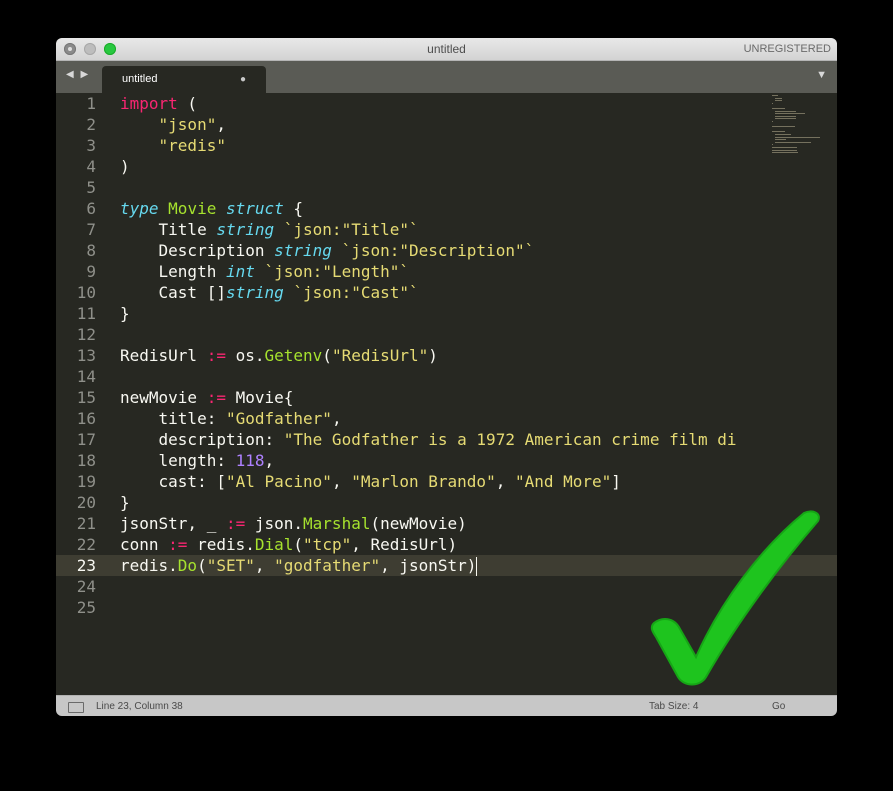 Image resolution: width=893 pixels, height=791 pixels. Describe the element at coordinates (86, 292) in the screenshot. I see `line-number: 10` at that location.